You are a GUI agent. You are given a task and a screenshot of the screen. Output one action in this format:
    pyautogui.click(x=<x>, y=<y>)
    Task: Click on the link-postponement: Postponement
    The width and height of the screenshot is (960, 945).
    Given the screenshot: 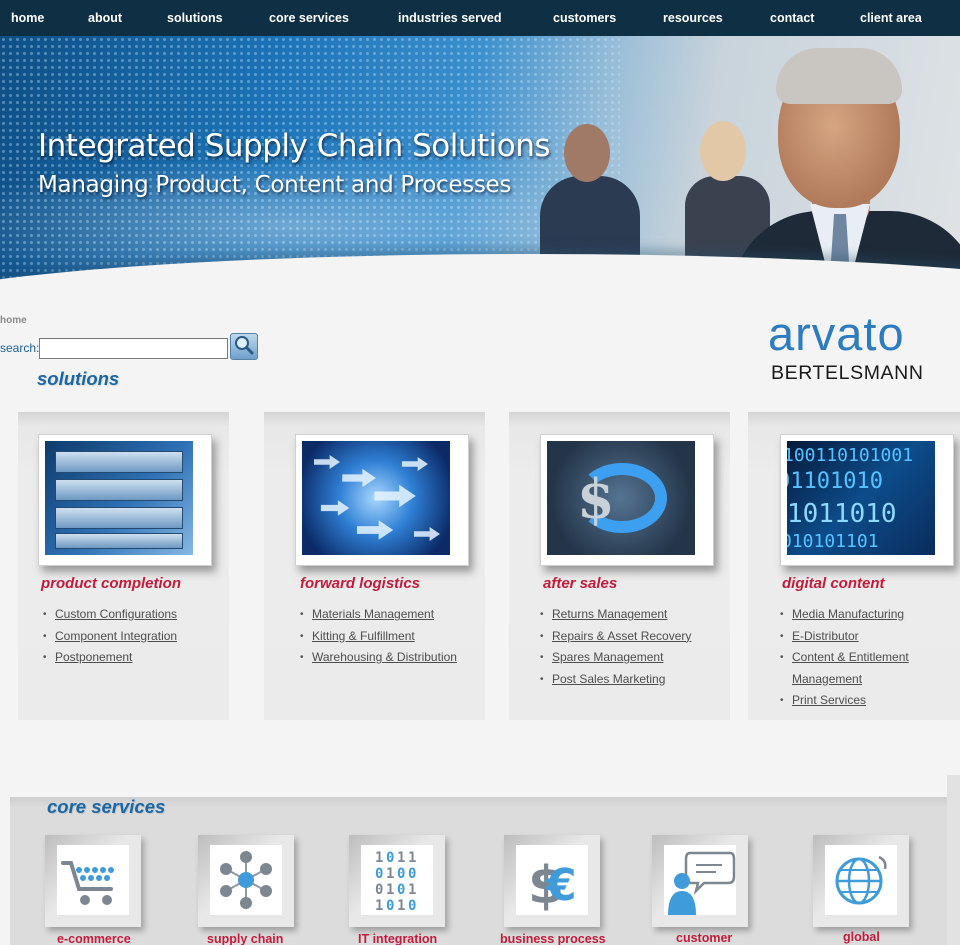 What is the action you would take?
    pyautogui.click(x=93, y=657)
    